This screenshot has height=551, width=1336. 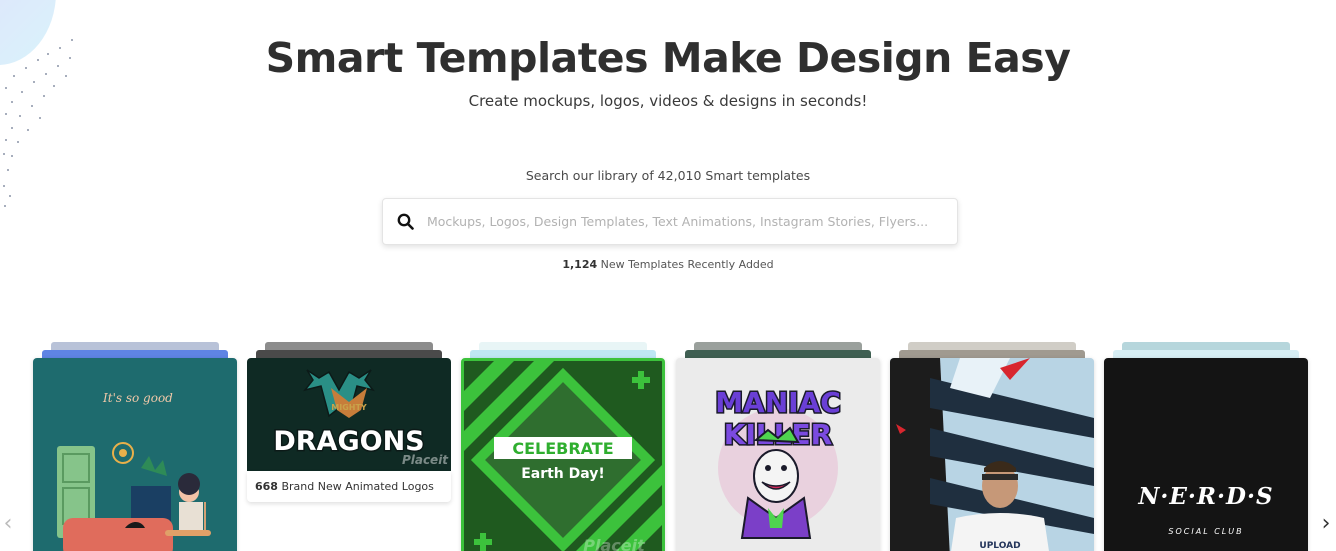 I want to click on caption-count: 668, so click(x=266, y=486).